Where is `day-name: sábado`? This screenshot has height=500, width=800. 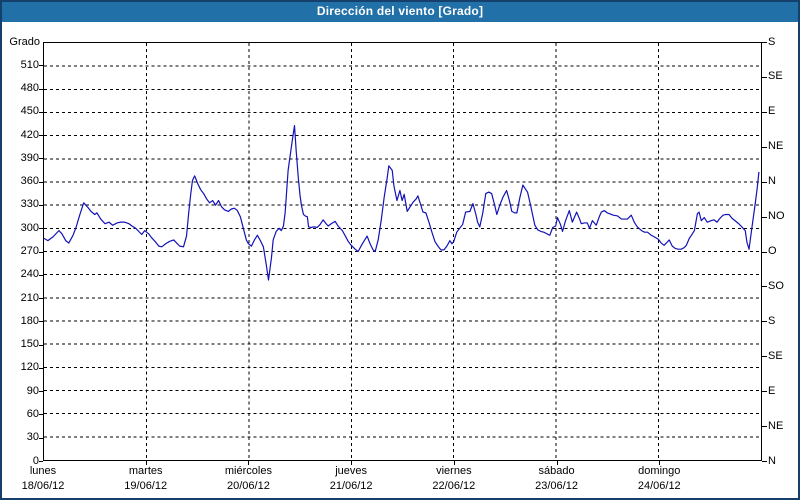 day-name: sábado is located at coordinates (556, 471).